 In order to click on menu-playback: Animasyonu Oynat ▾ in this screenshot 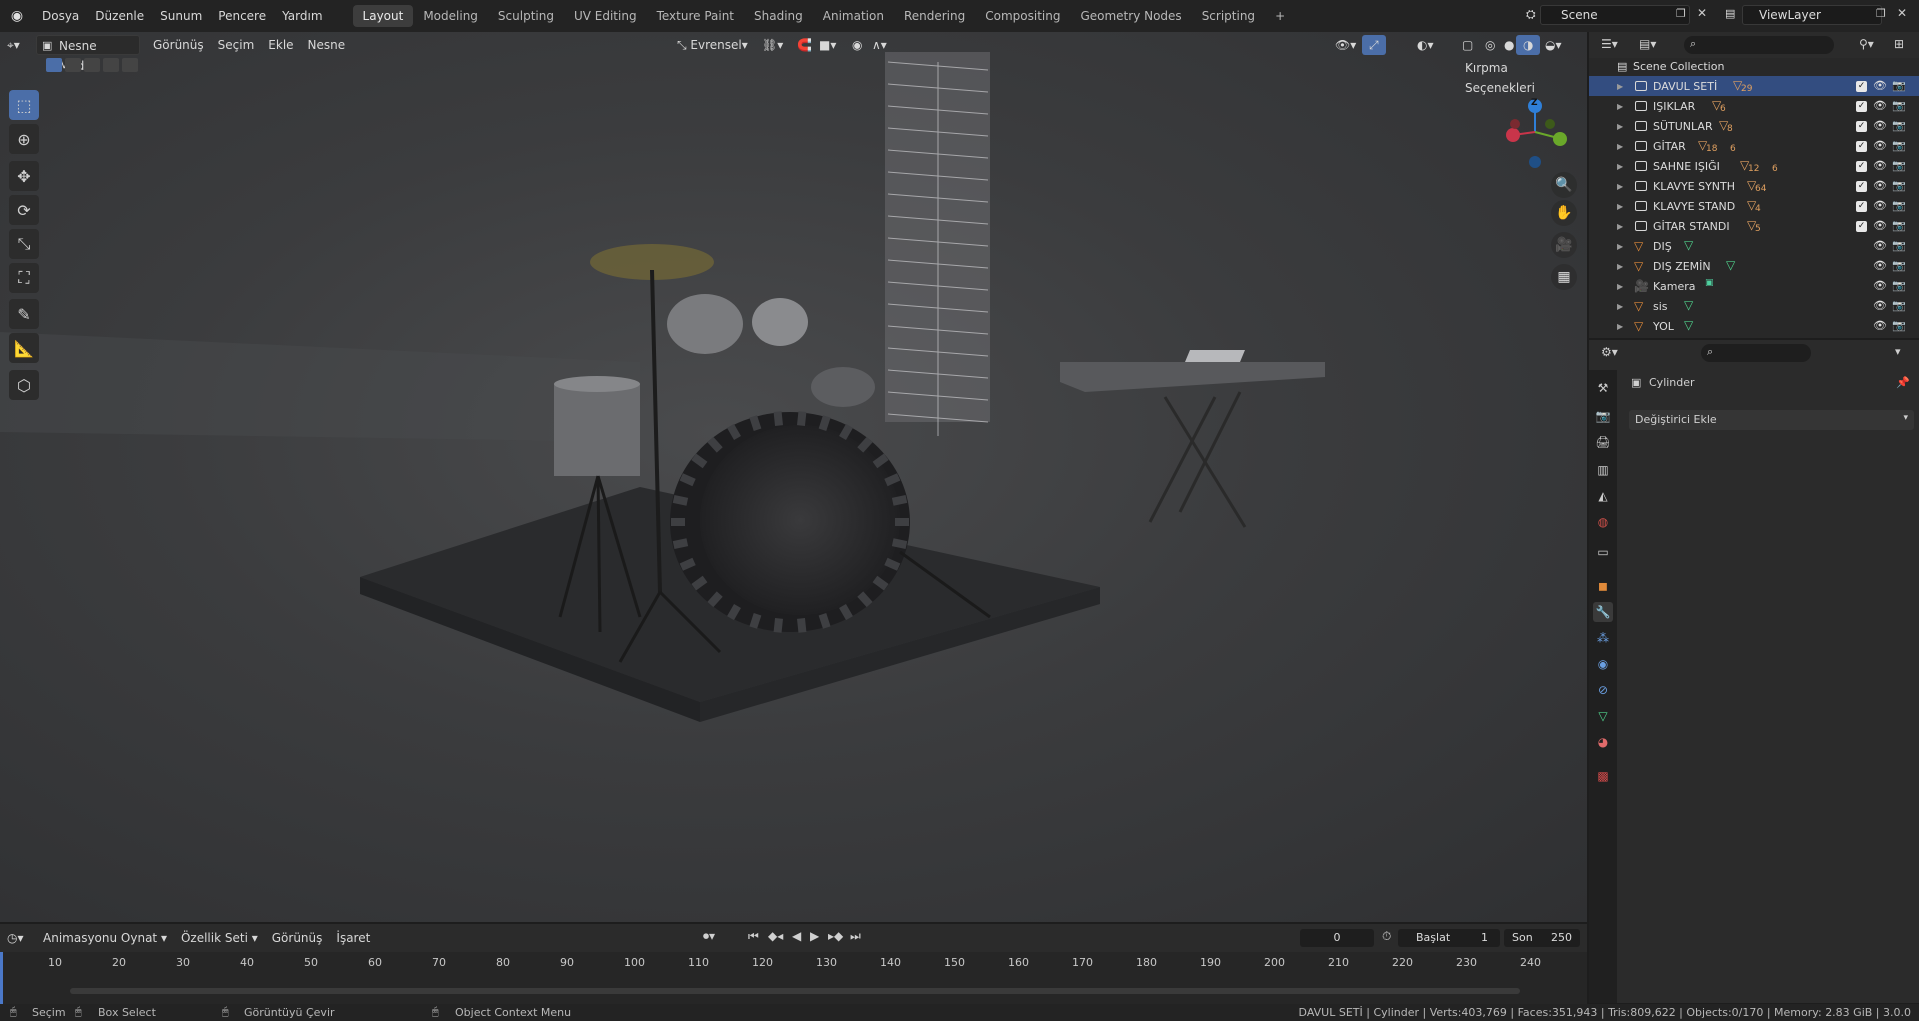, I will do `click(105, 938)`.